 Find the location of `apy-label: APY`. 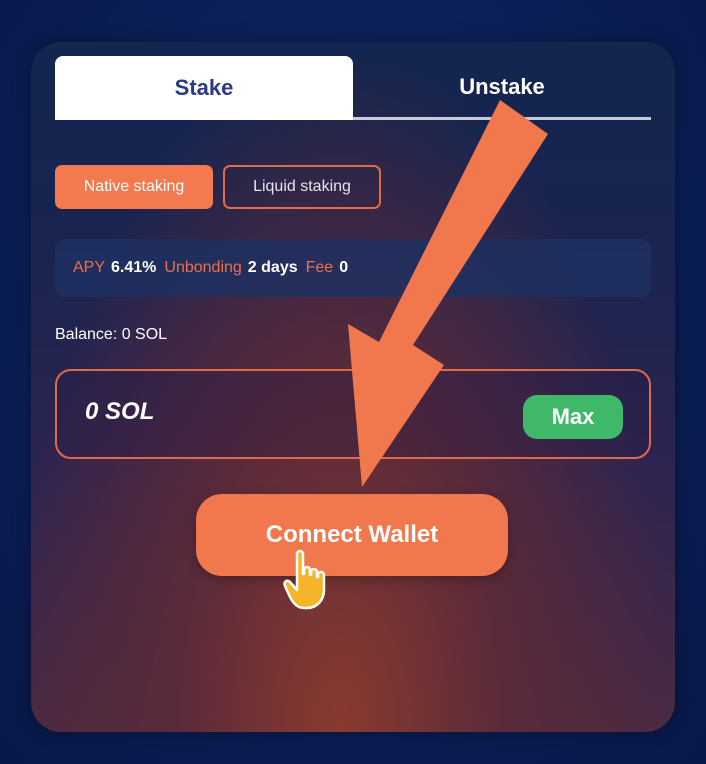

apy-label: APY is located at coordinates (89, 267).